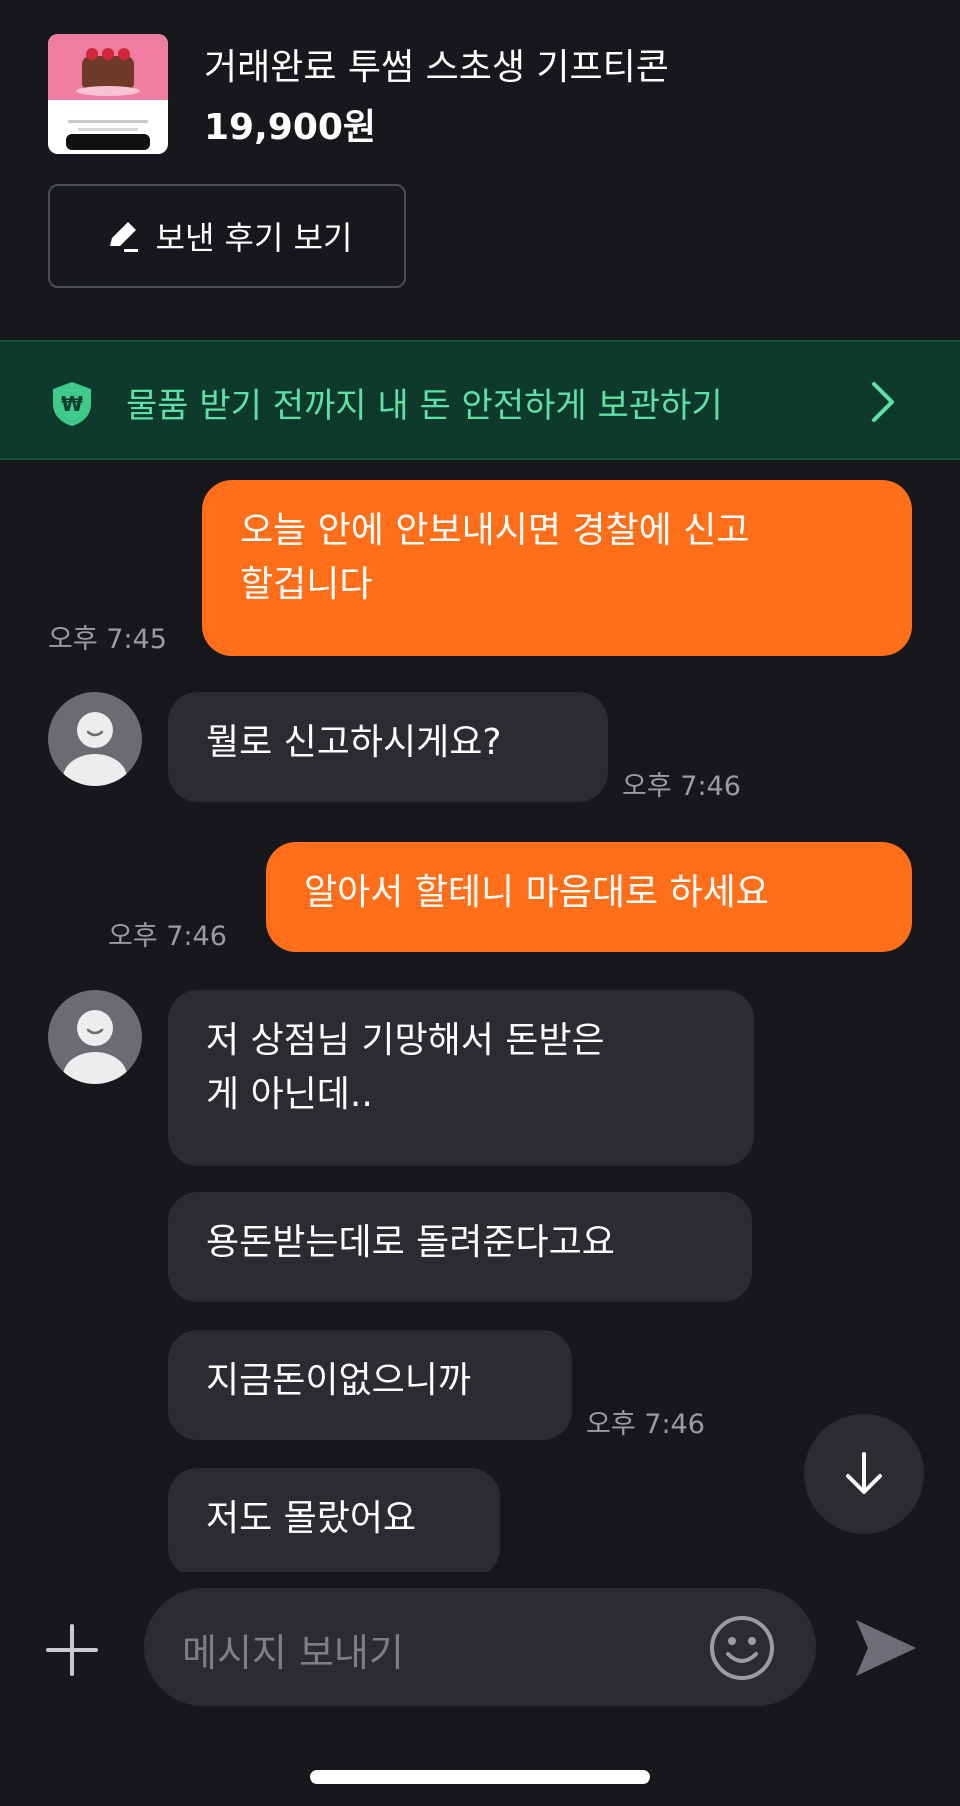  I want to click on safe-payment-banner: ₩ 물품 받기 전까지 내 돈 안전하게 보관하기, so click(480, 400).